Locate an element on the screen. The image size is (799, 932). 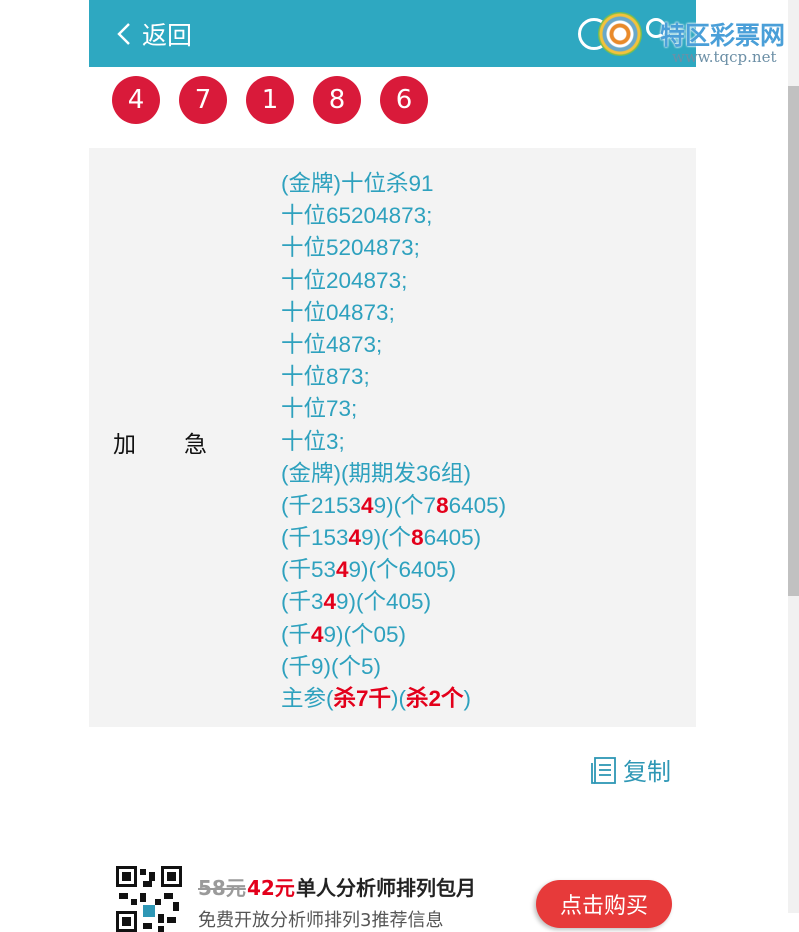
prediction-line: 十位65204873; is located at coordinates (486, 216).